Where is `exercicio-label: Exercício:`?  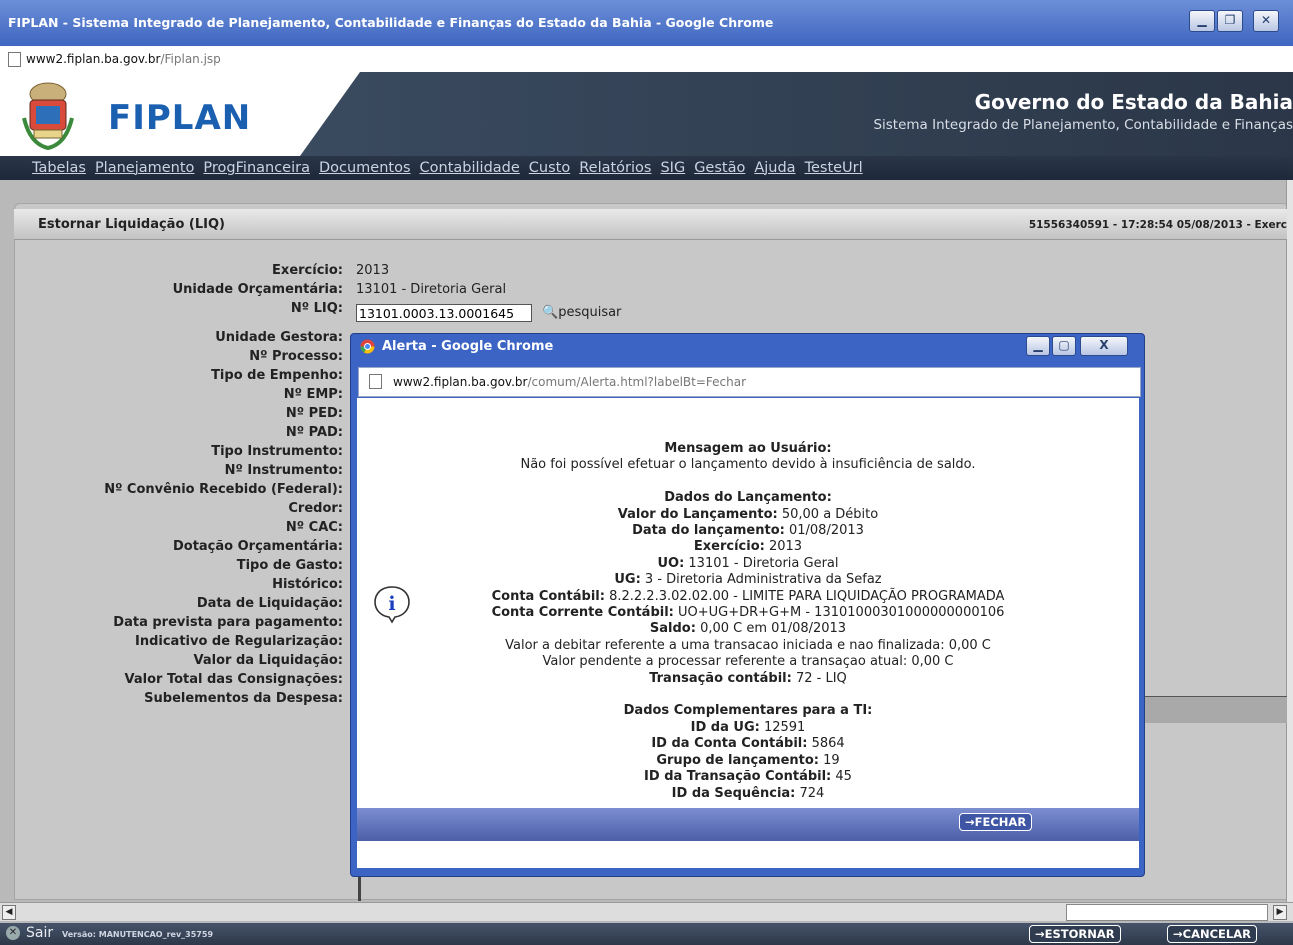
exercicio-label: Exercício: is located at coordinates (307, 270).